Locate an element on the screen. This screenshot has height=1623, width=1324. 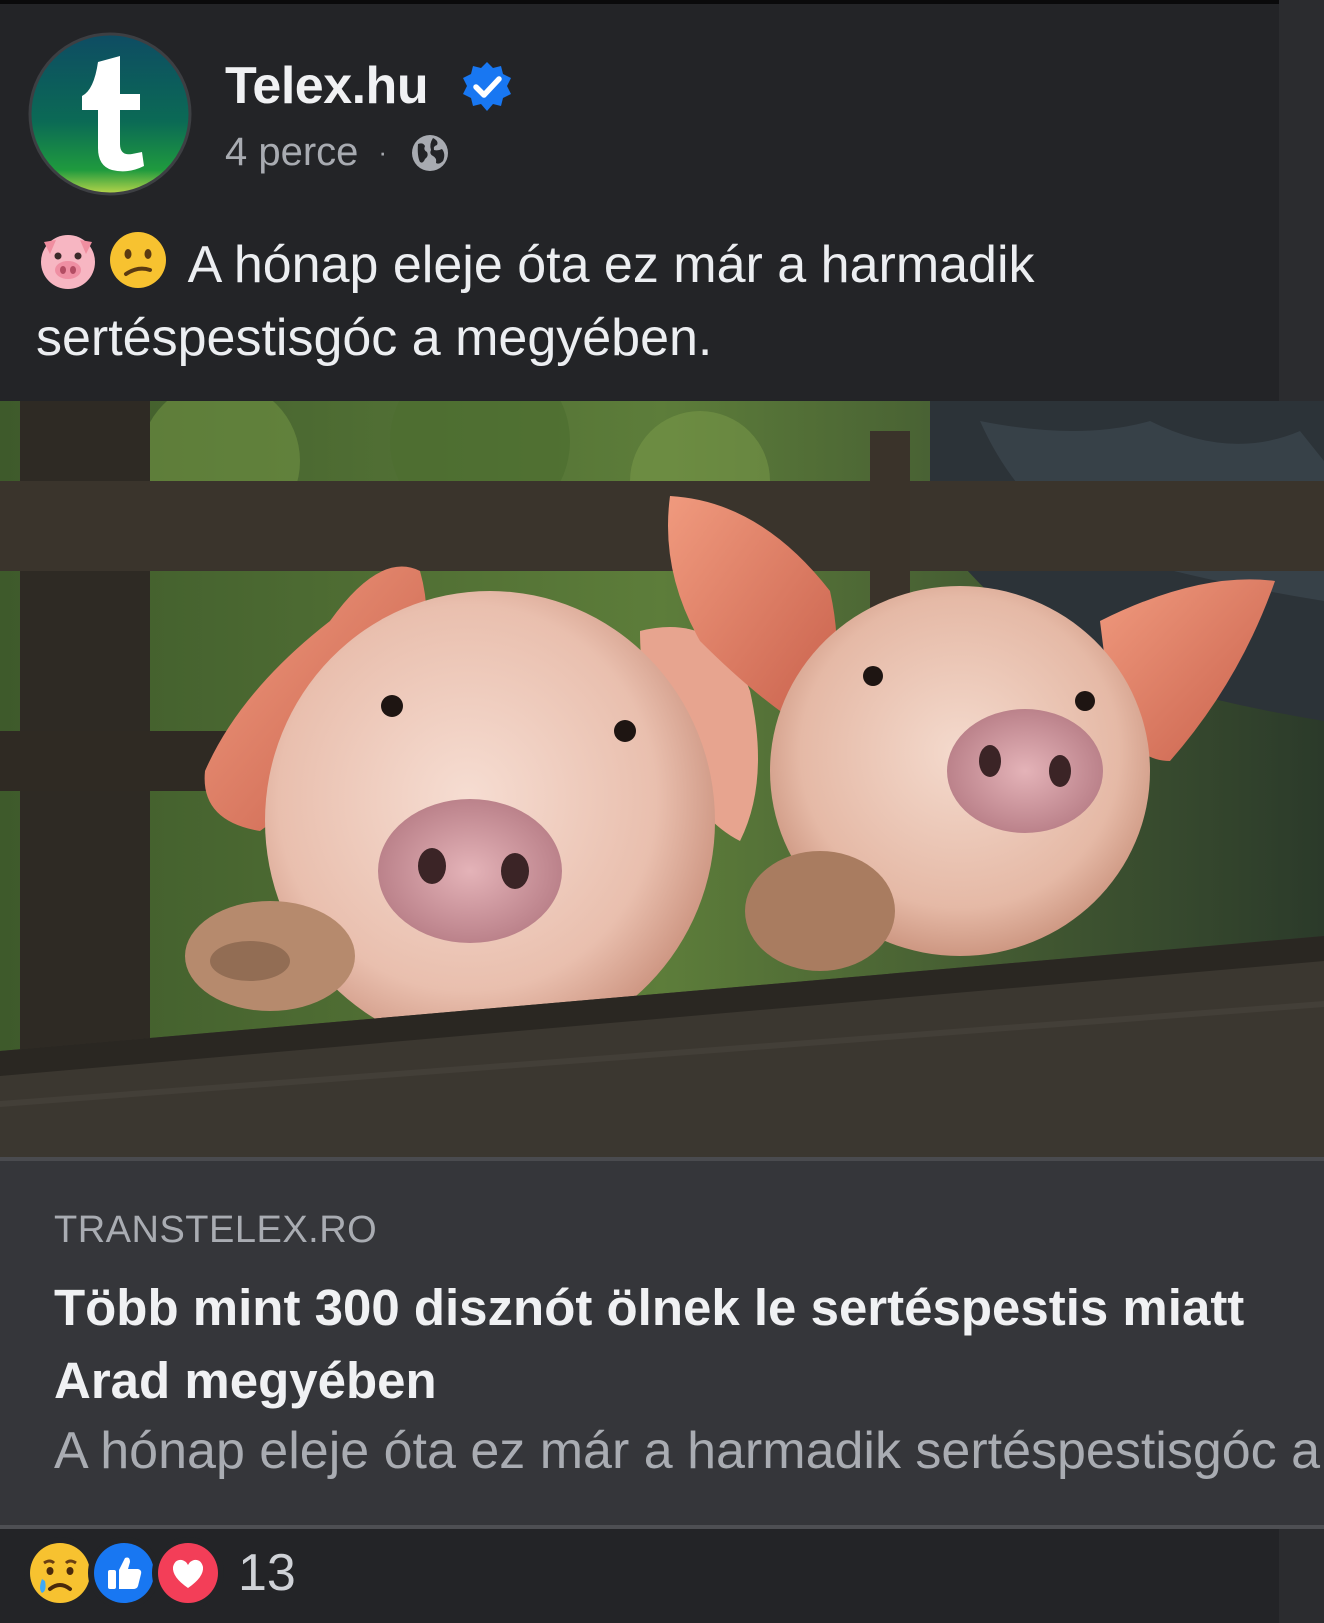
page-name: Telex.hu is located at coordinates (327, 86).